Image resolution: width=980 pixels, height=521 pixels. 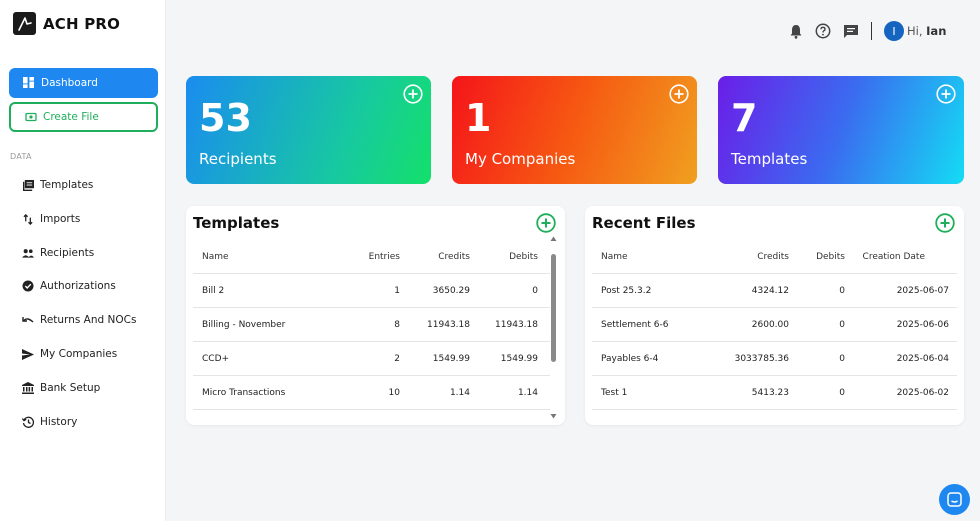 I want to click on dashboard-icon, so click(x=29, y=83).